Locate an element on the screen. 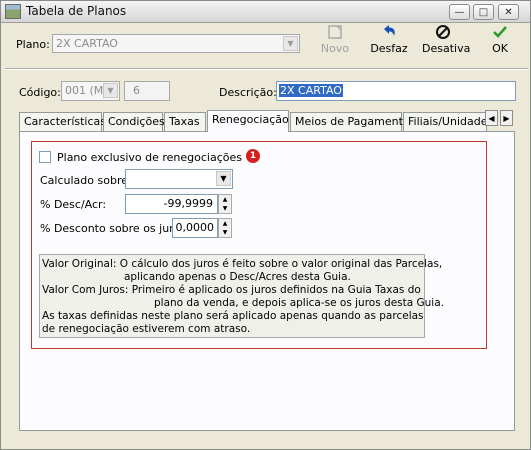 Image resolution: width=531 pixels, height=450 pixels. desc-acr-label: % Desc/Acr: is located at coordinates (73, 204).